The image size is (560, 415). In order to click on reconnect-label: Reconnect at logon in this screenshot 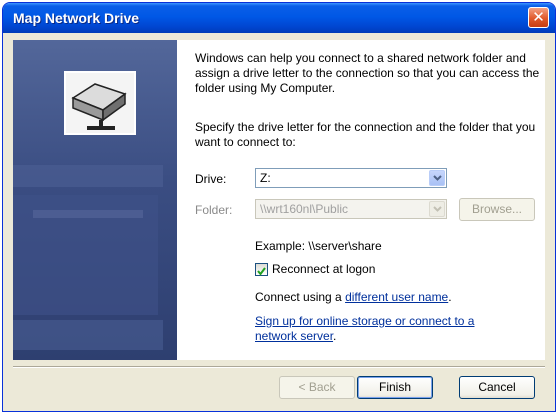, I will do `click(323, 269)`.